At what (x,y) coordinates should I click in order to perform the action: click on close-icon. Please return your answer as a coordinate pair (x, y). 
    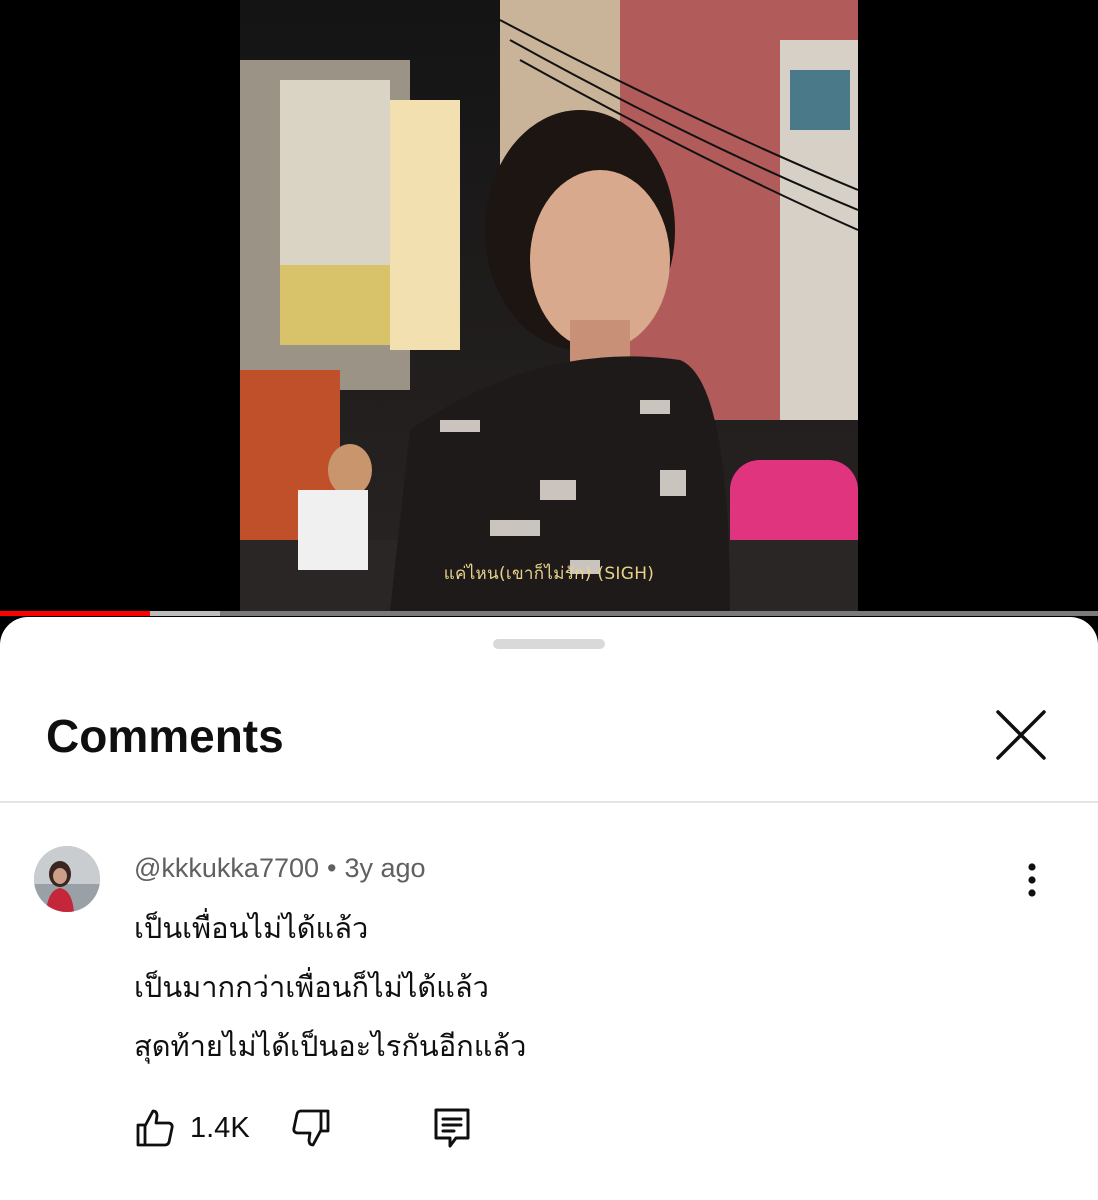
    Looking at the image, I should click on (1021, 735).